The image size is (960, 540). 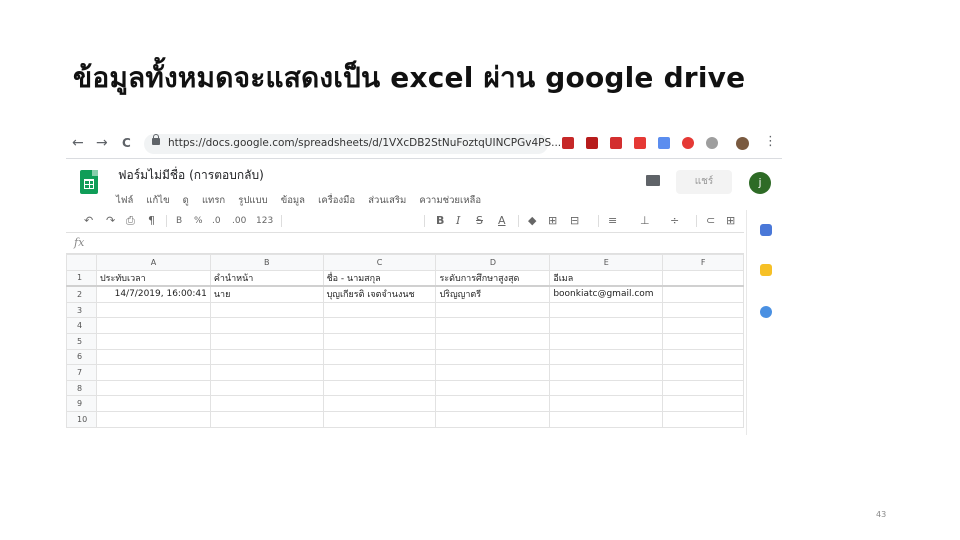 What do you see at coordinates (81, 372) in the screenshot?
I see `row-header: 7` at bounding box center [81, 372].